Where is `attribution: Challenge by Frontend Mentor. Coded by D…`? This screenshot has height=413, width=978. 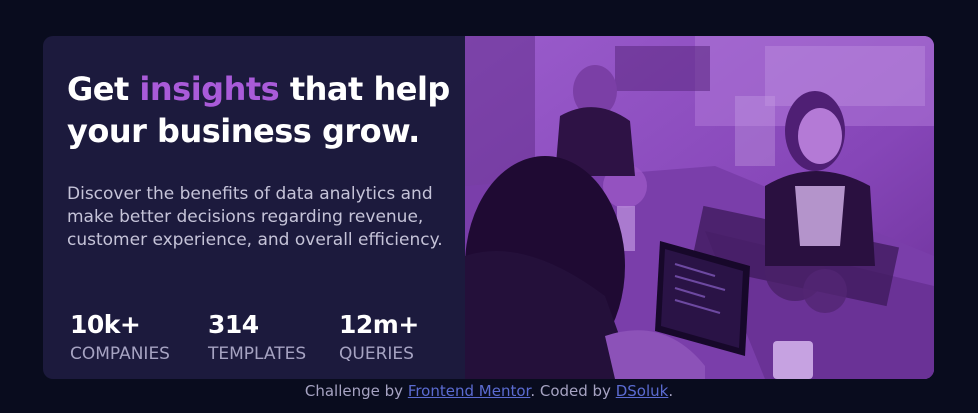
attribution: Challenge by Frontend Mentor. Coded by D… is located at coordinates (489, 391).